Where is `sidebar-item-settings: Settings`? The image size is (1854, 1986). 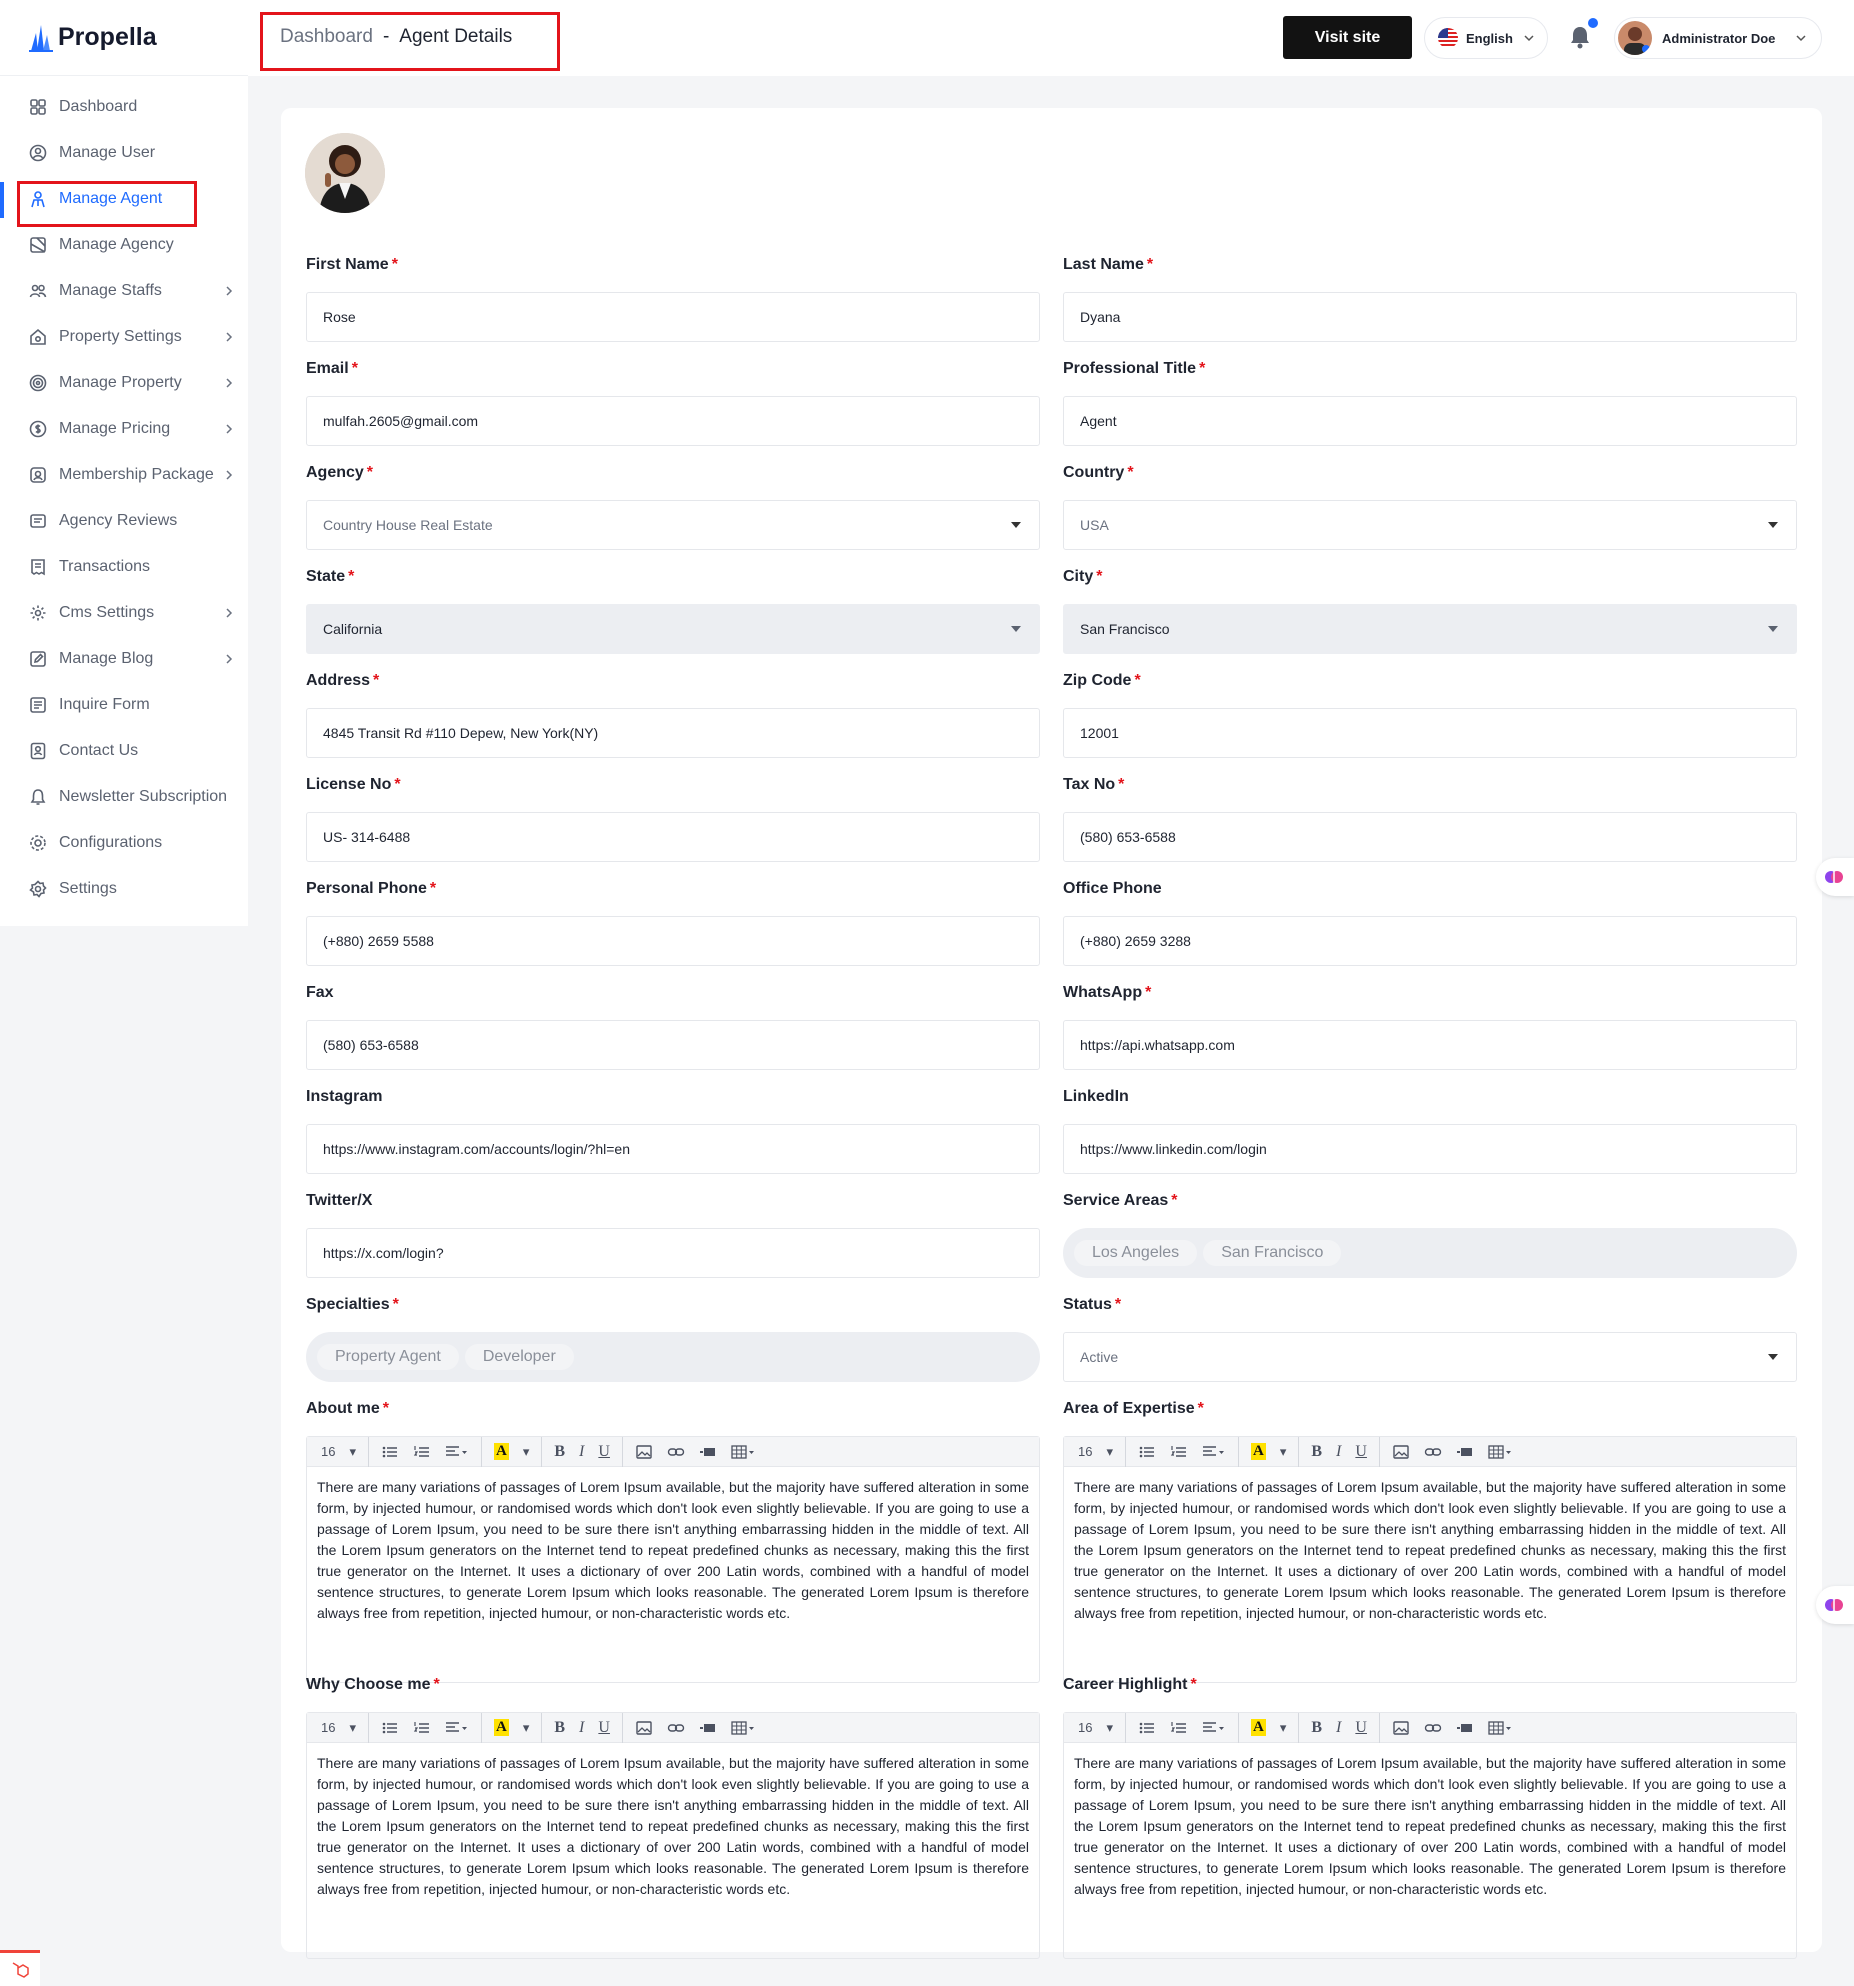
sidebar-item-settings: Settings is located at coordinates (124, 889).